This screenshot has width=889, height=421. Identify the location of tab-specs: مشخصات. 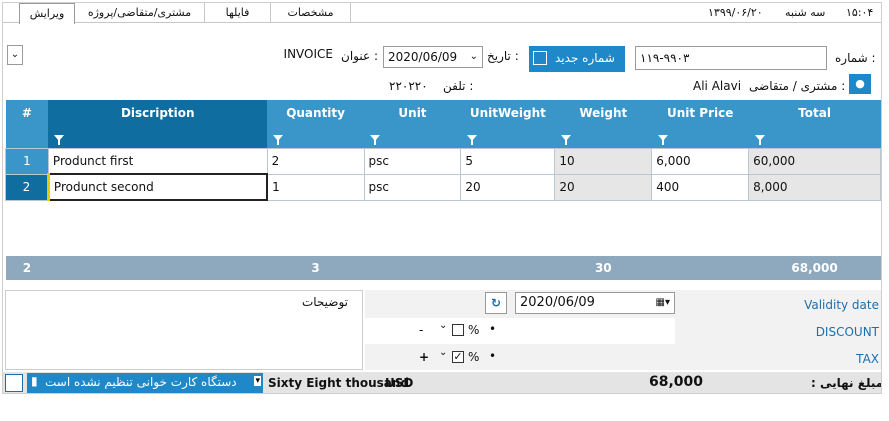
(311, 13).